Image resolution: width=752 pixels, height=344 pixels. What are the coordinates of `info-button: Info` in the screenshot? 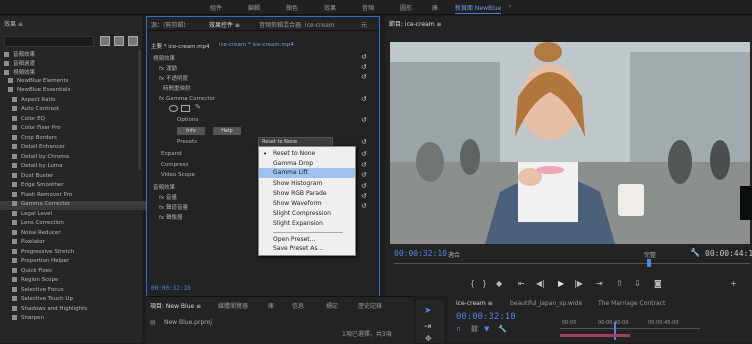 It's located at (191, 131).